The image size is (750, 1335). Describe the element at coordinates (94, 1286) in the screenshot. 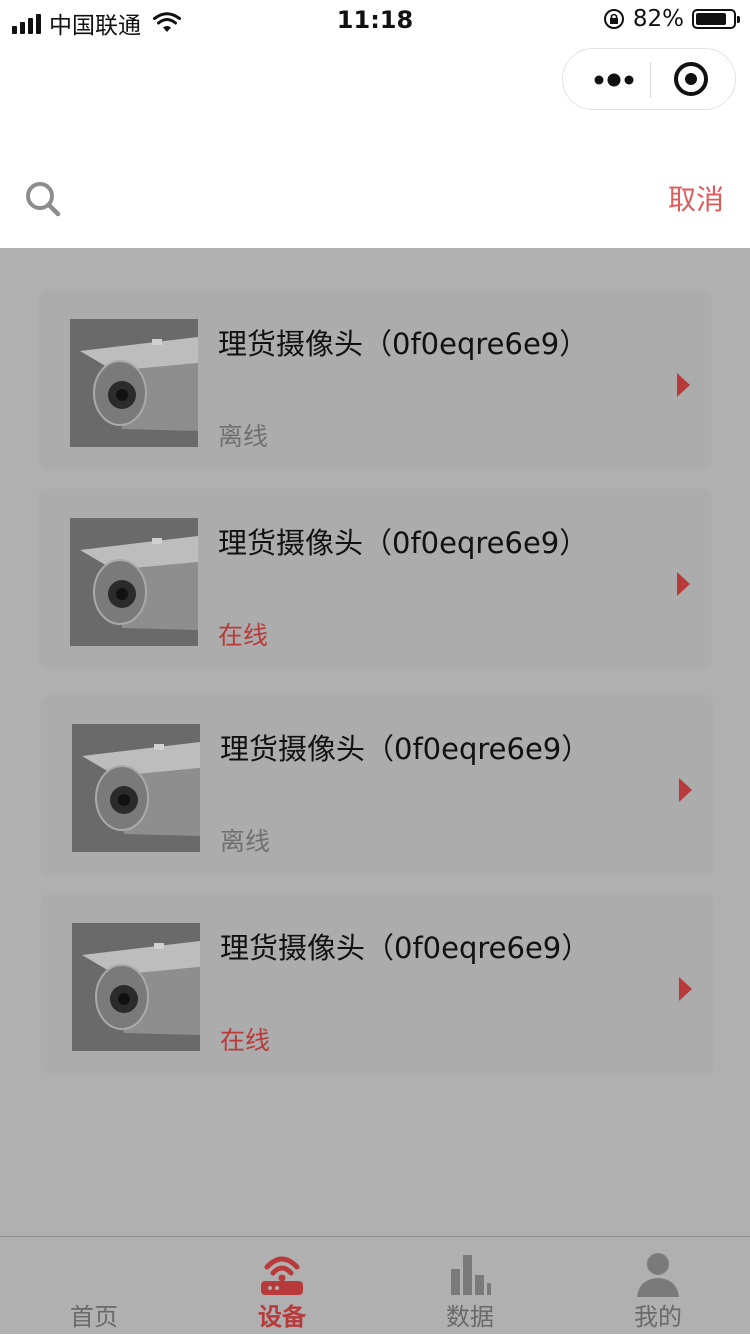

I see `tab-home: 首页` at that location.